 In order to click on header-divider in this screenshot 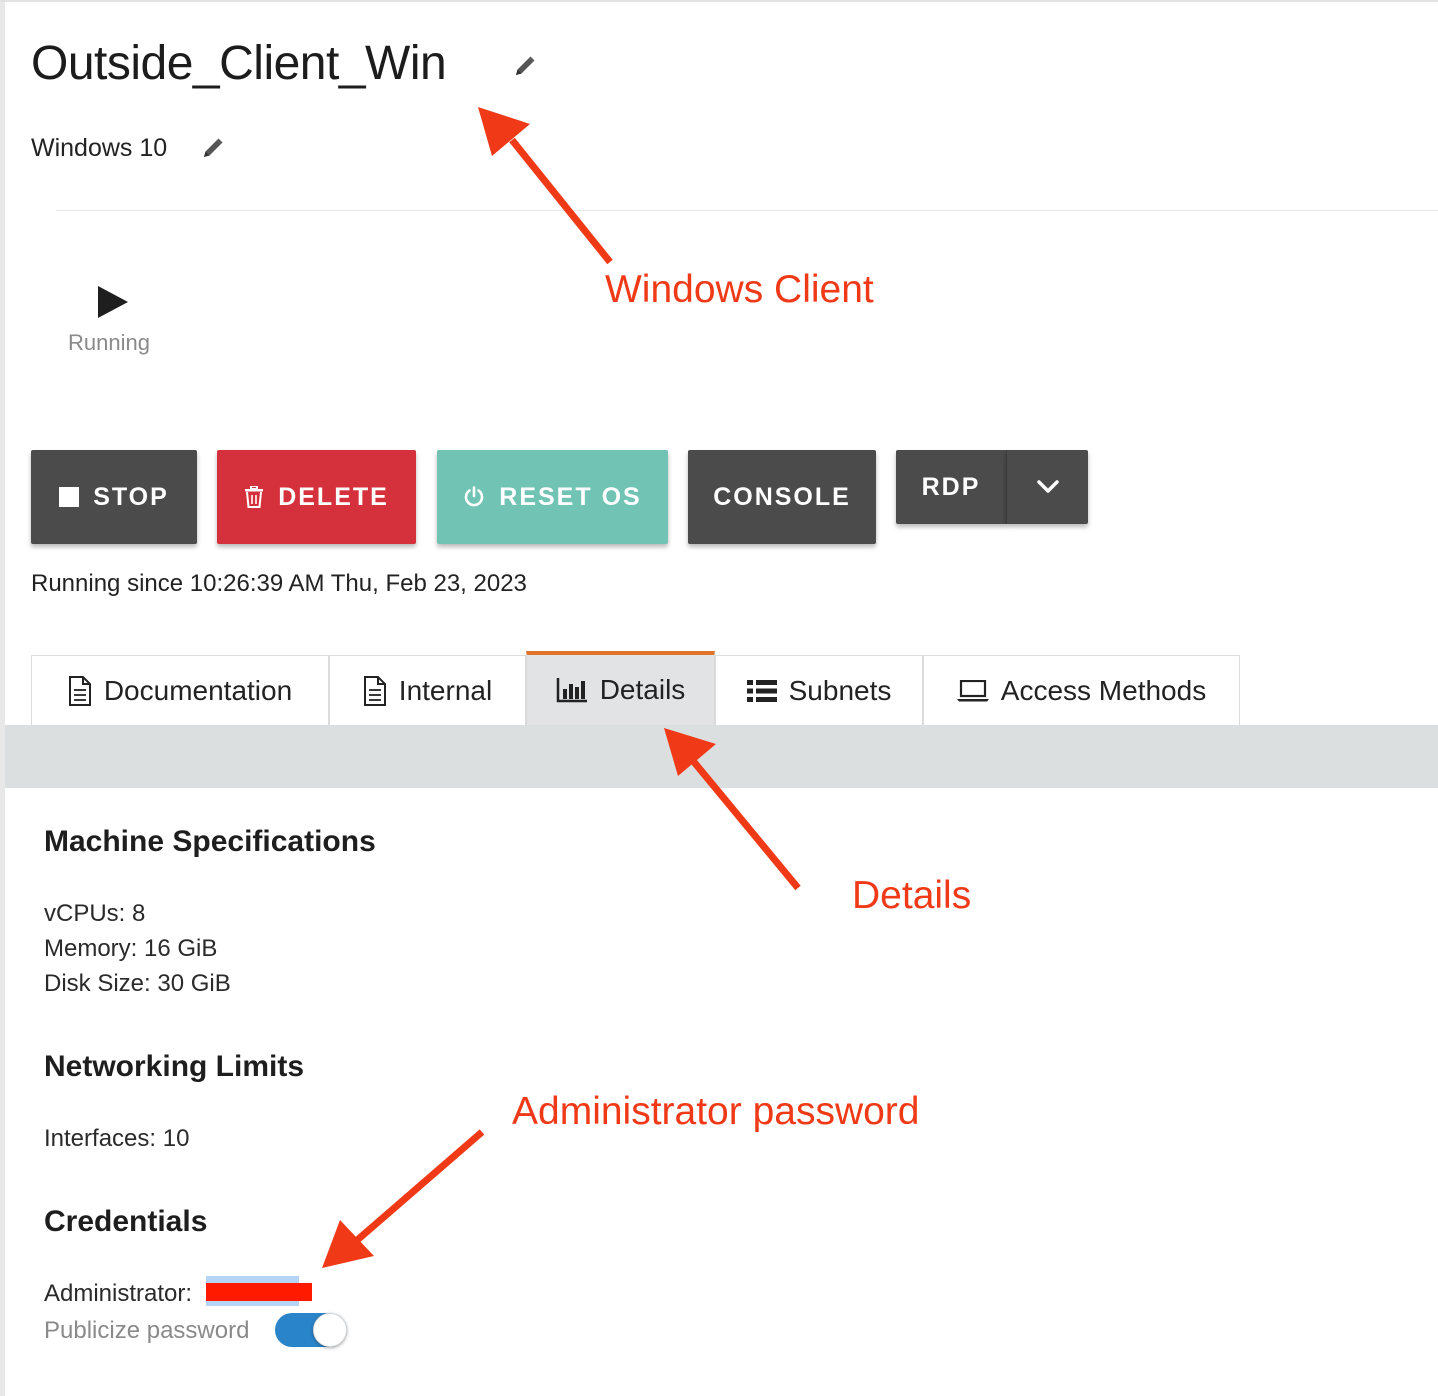, I will do `click(747, 210)`.